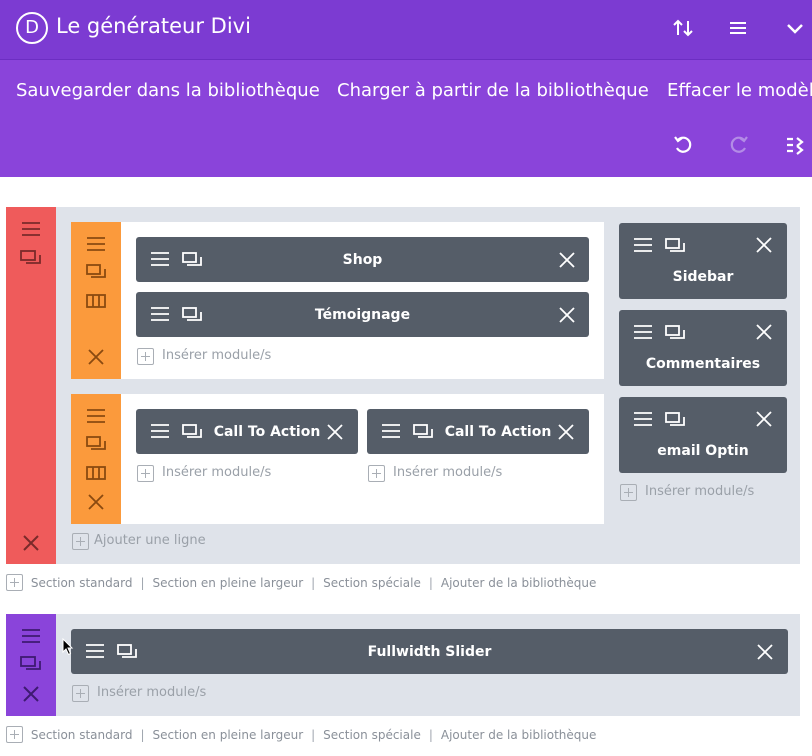 The height and width of the screenshot is (756, 812). What do you see at coordinates (153, 26) in the screenshot?
I see `page-title: Le générateur Divi` at bounding box center [153, 26].